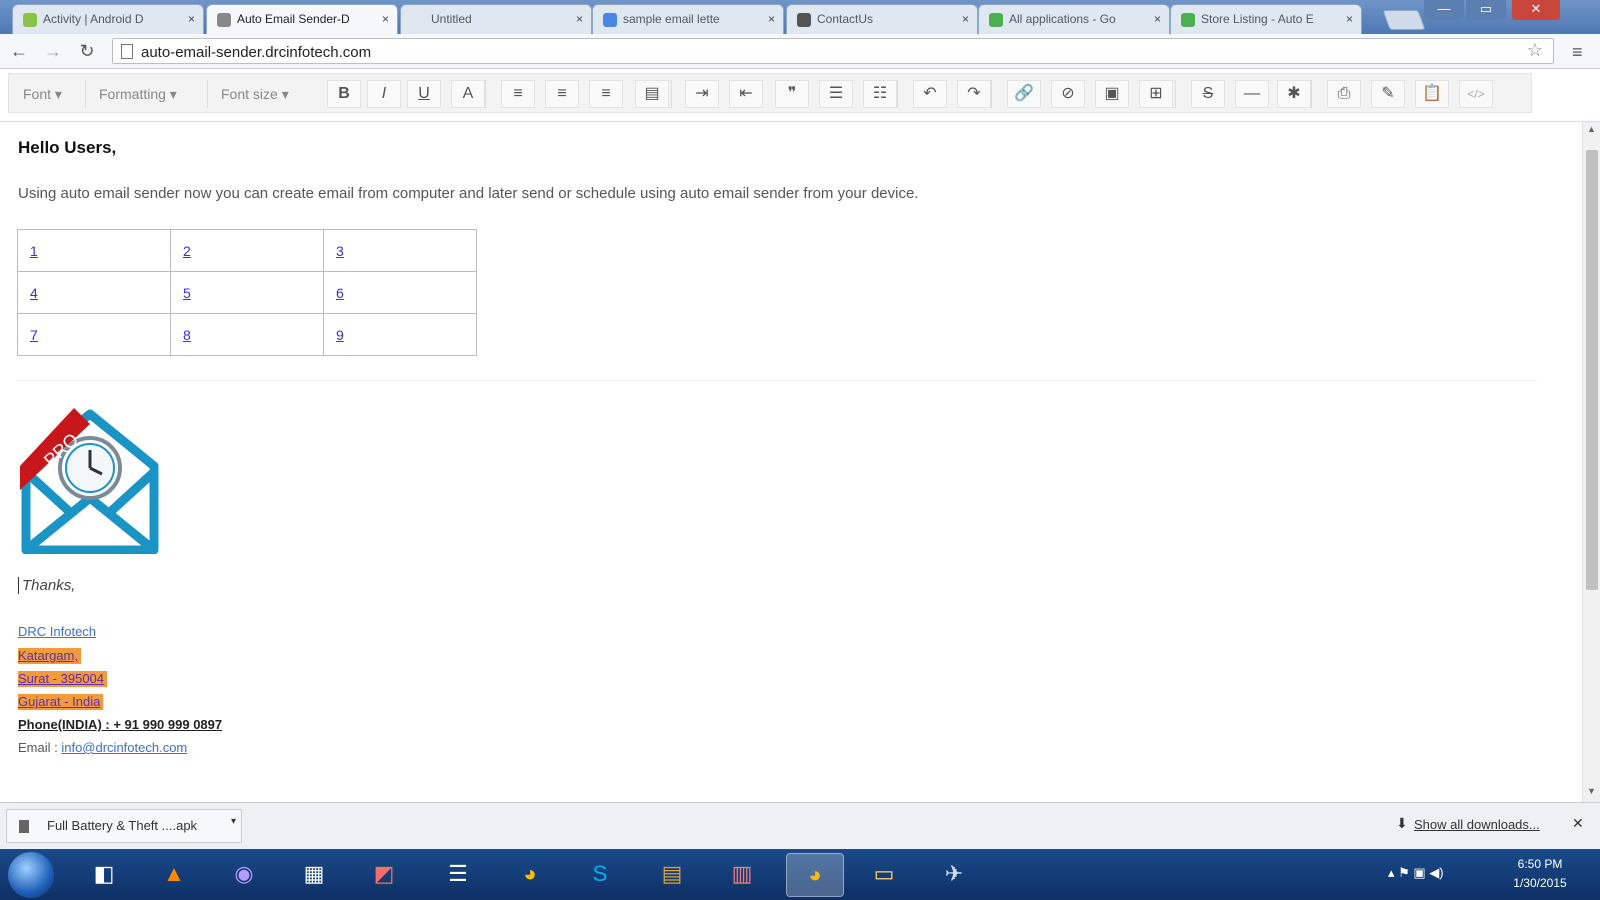  I want to click on taskbar-app-icon: ◉, so click(244, 874).